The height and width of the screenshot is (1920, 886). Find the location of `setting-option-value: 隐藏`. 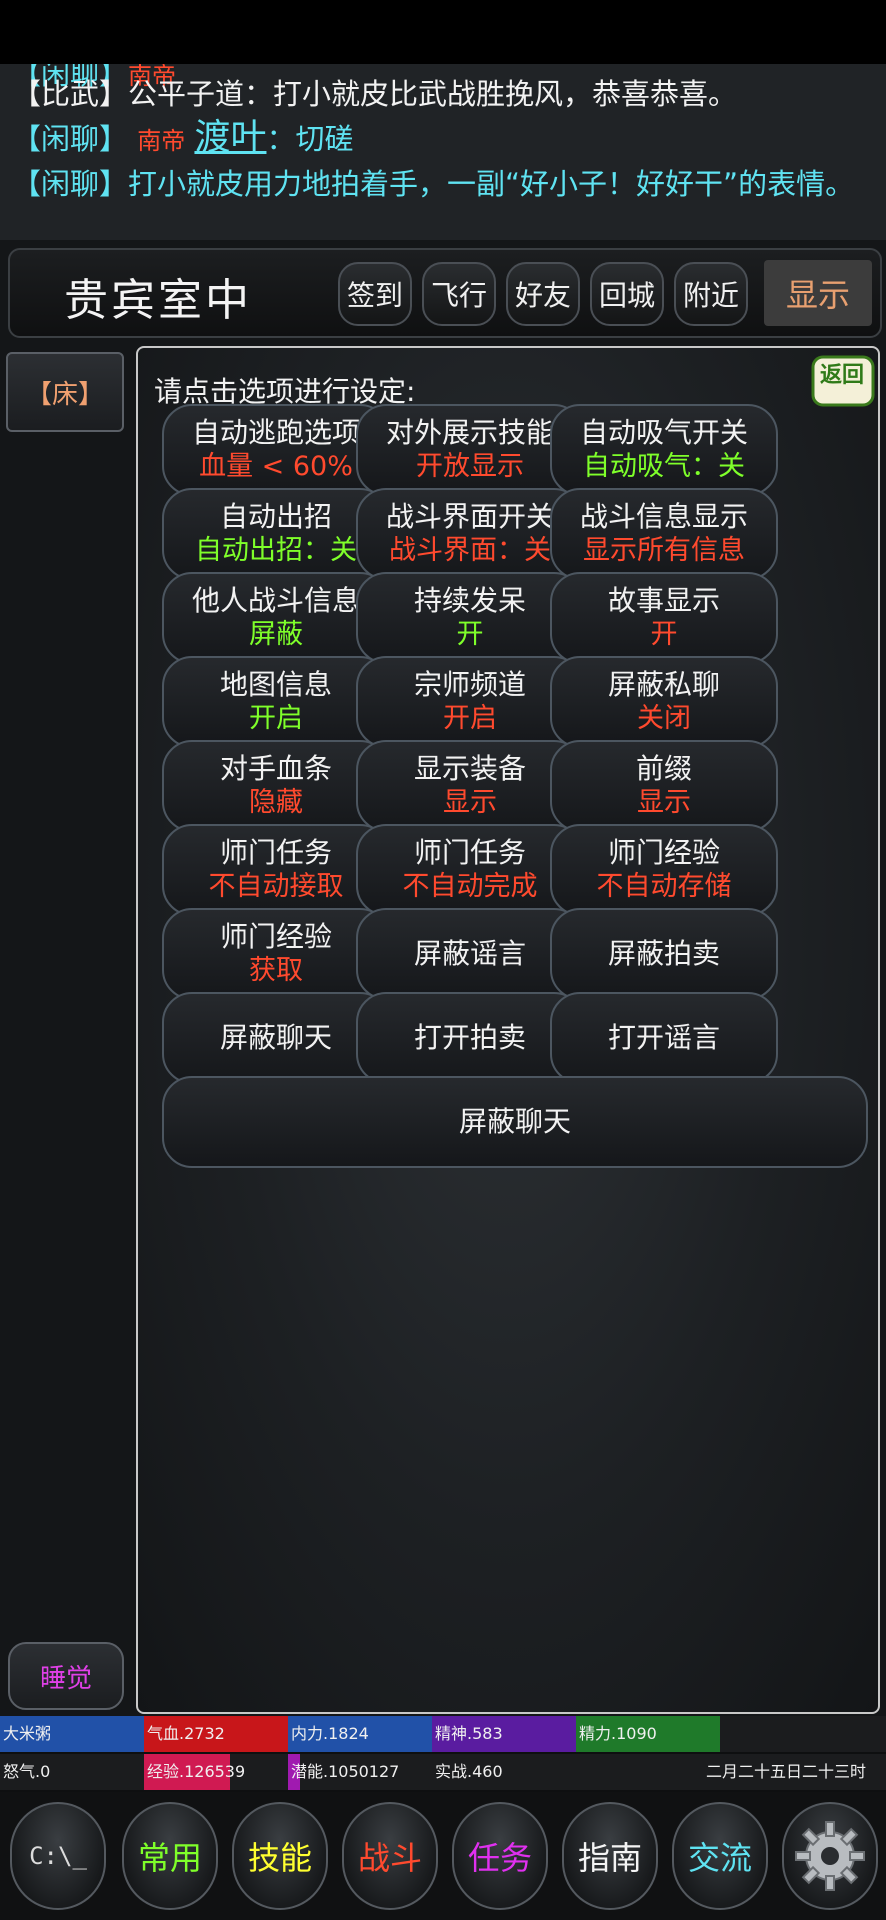

setting-option-value: 隐藏 is located at coordinates (276, 802).